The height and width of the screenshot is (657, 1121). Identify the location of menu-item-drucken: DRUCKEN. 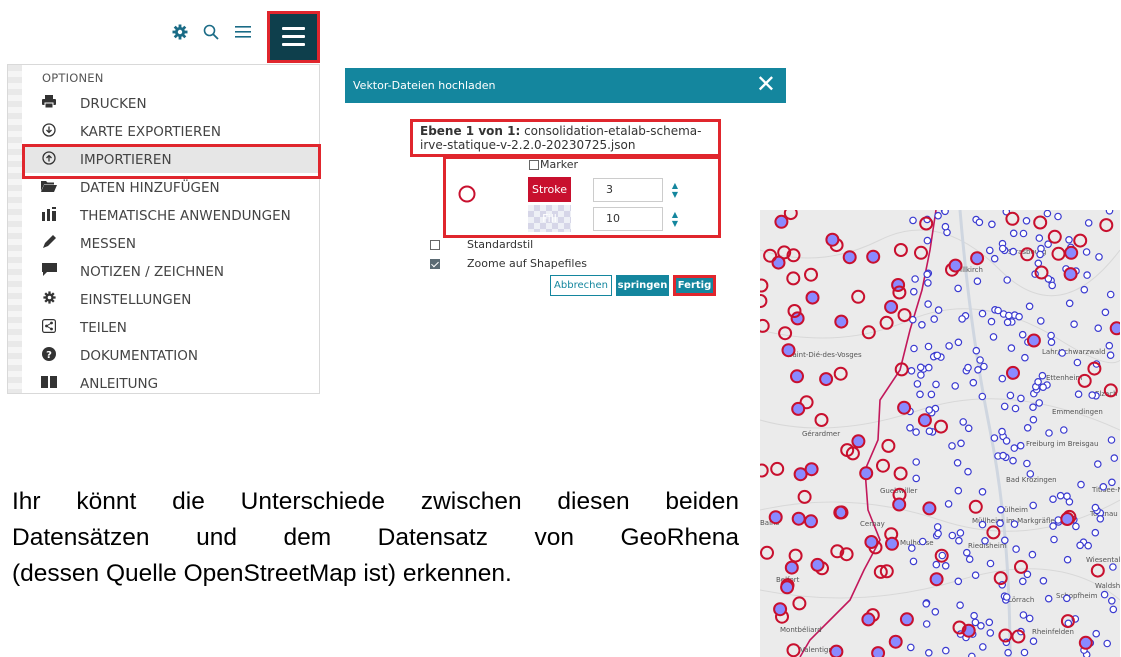
(172, 103).